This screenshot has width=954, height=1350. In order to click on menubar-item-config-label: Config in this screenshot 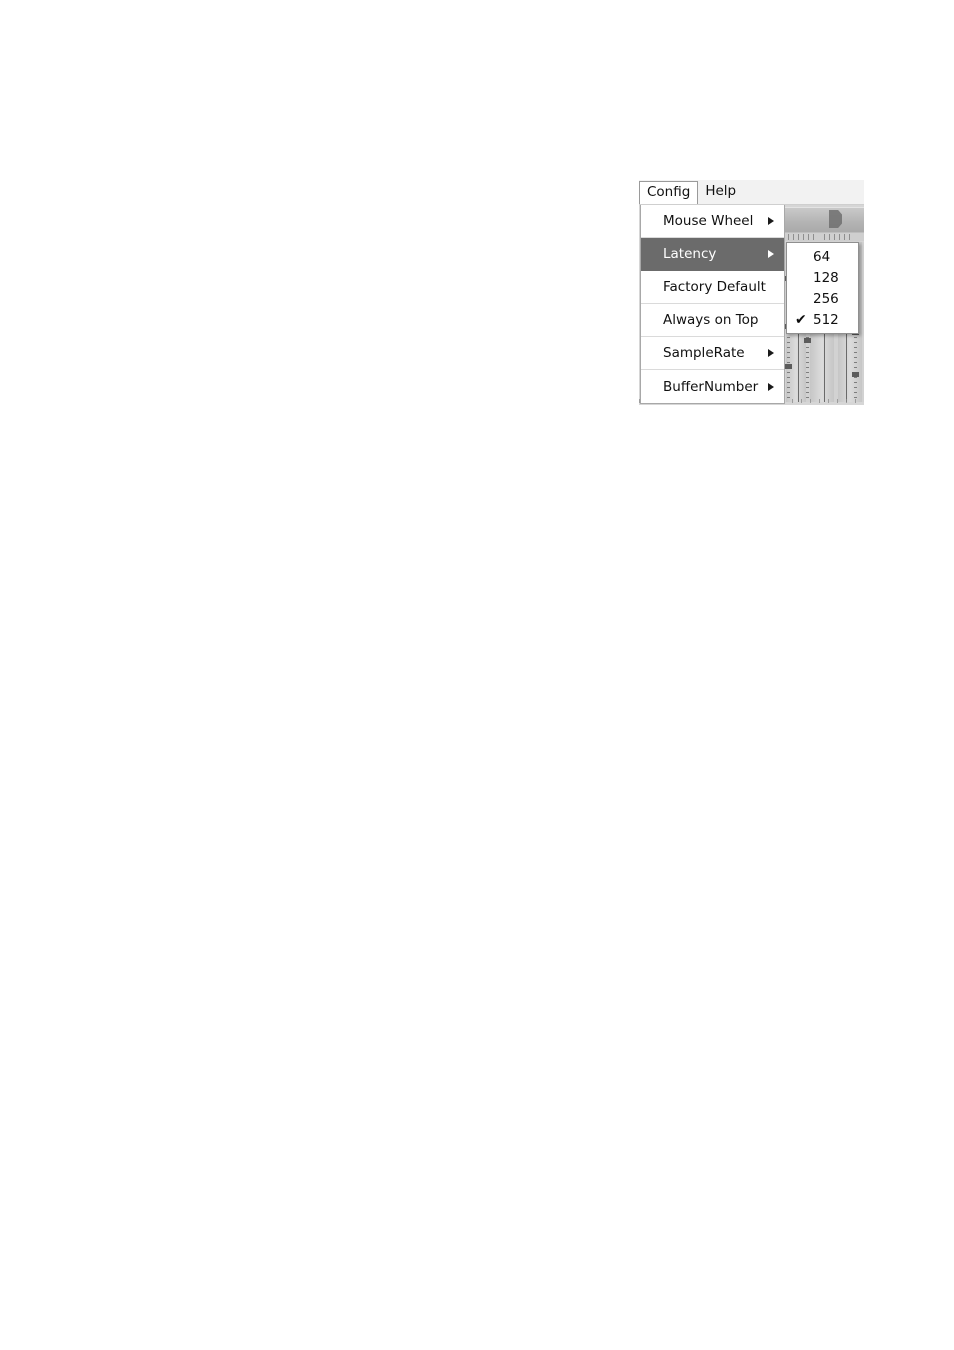, I will do `click(669, 192)`.